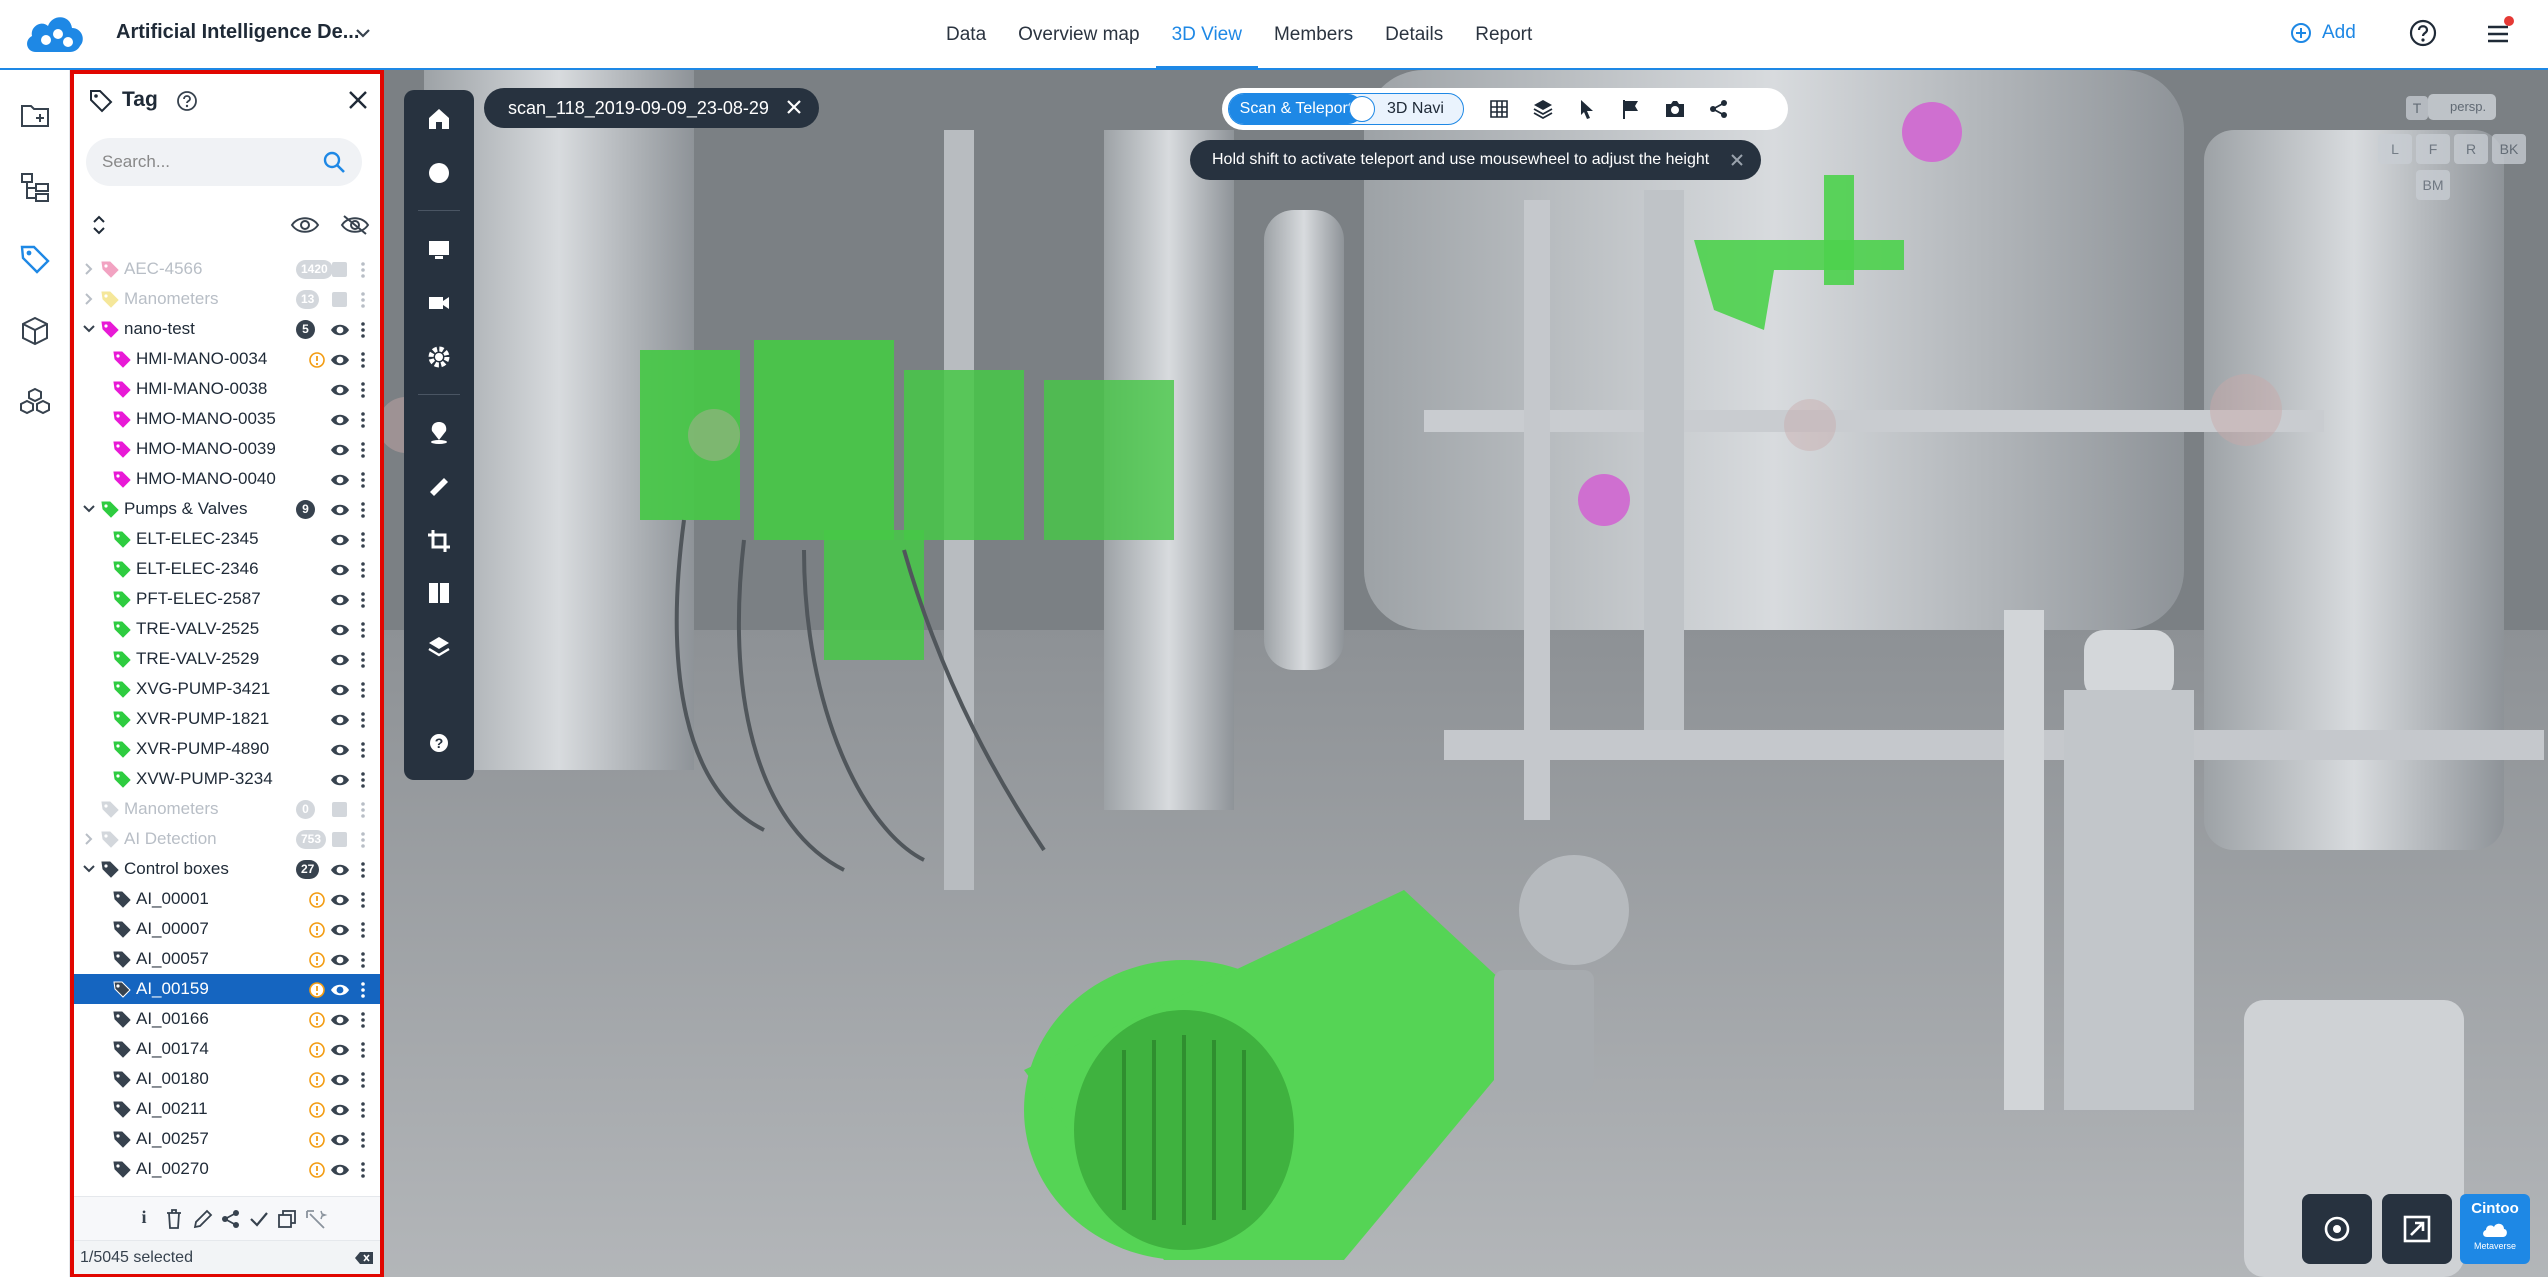  I want to click on export-icon, so click(439, 647).